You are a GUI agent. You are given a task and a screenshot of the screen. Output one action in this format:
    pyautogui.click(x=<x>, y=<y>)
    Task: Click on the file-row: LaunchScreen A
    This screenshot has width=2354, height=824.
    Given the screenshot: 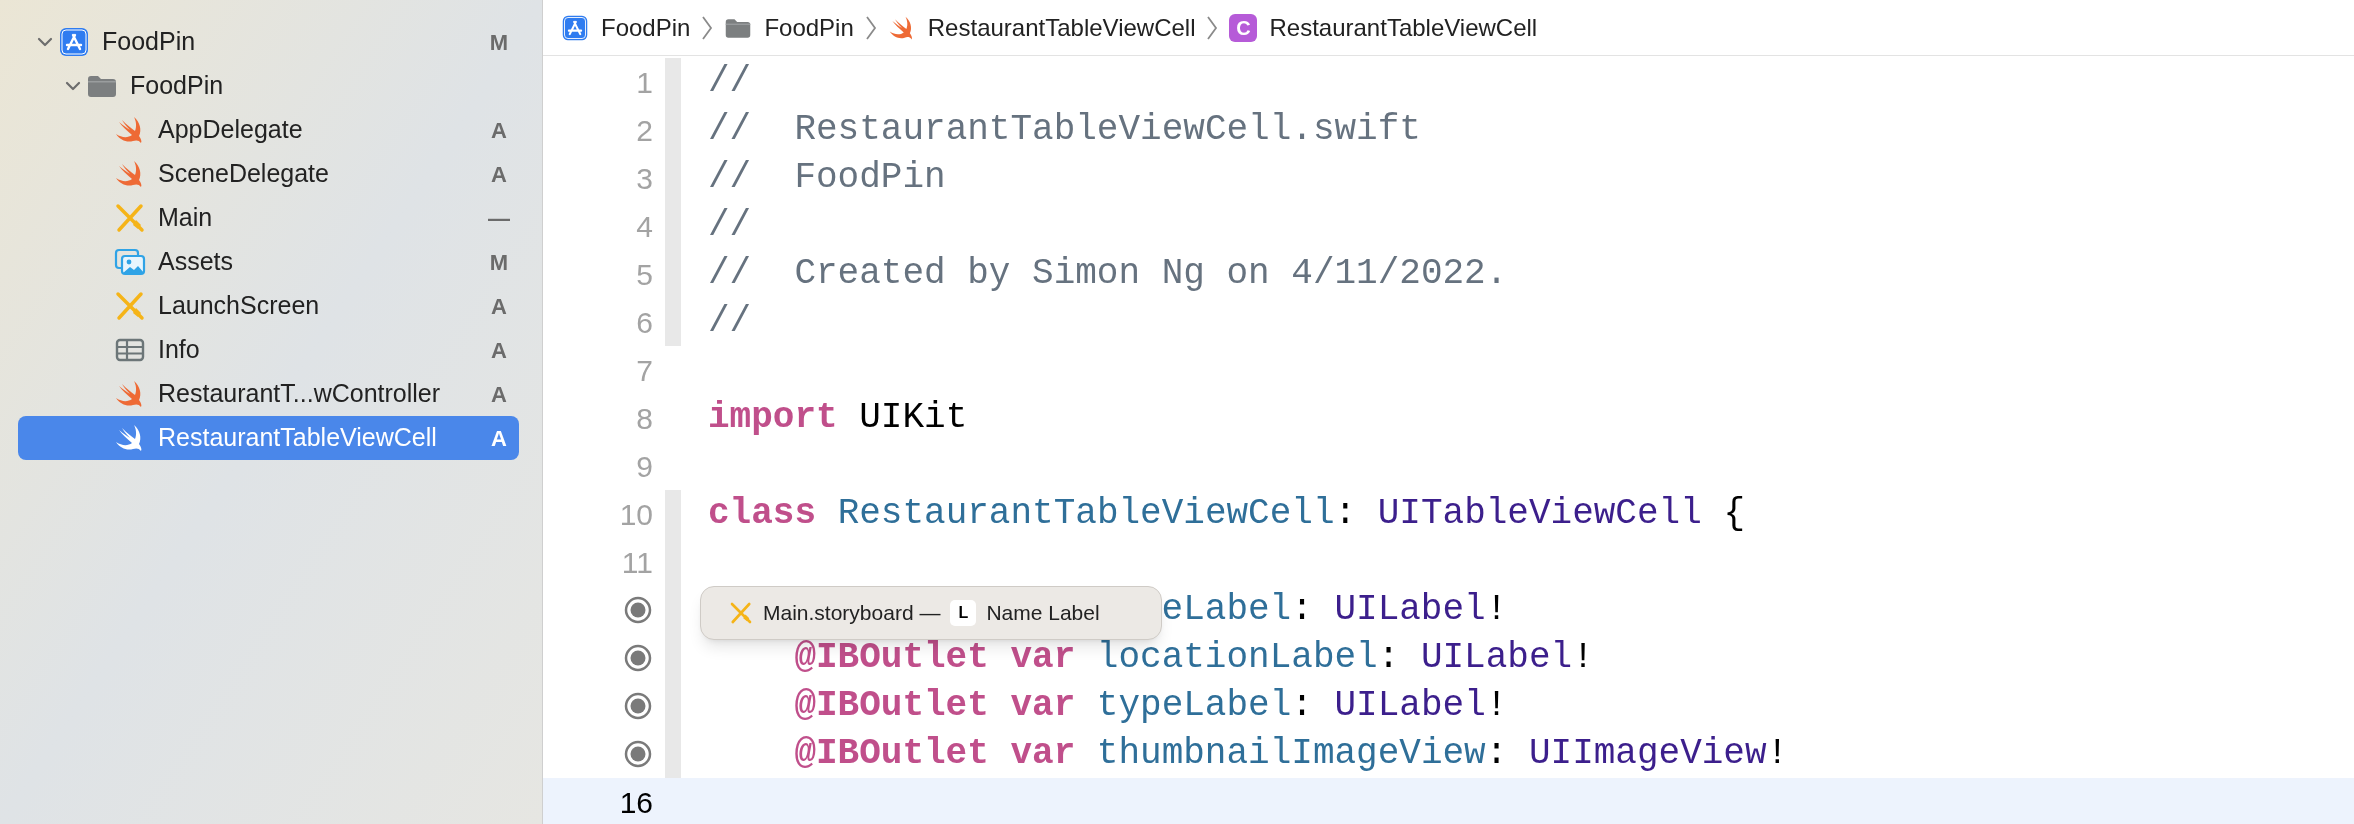 What is the action you would take?
    pyautogui.click(x=268, y=306)
    